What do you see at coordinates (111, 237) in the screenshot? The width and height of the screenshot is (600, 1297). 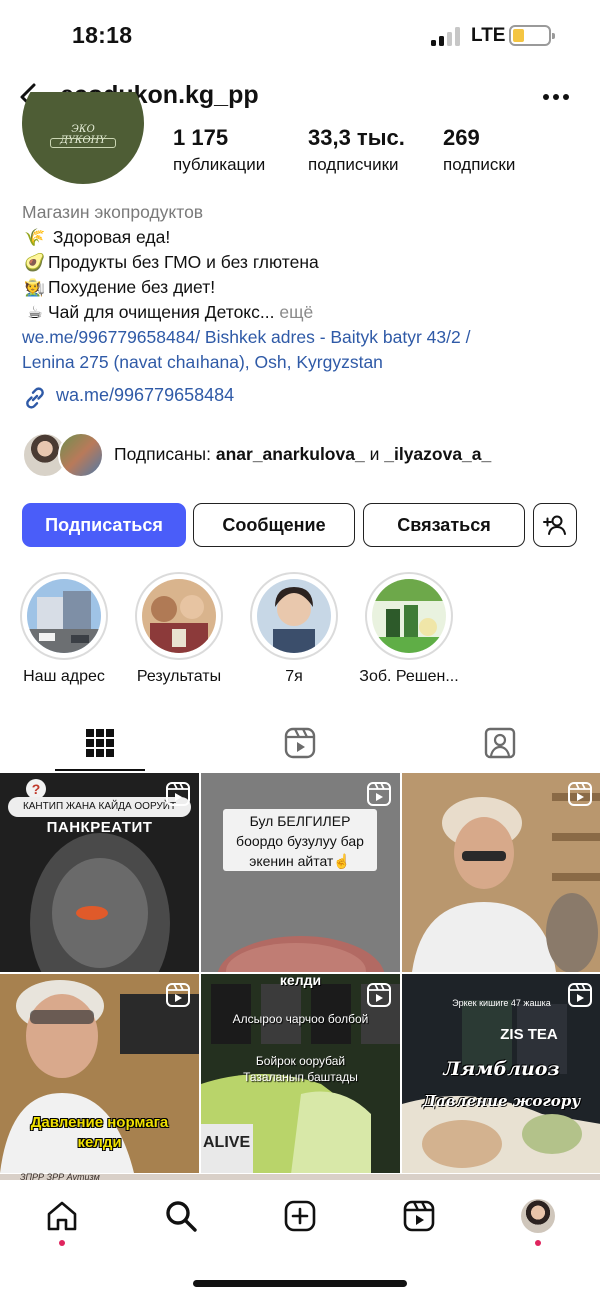 I see `bio-line-text: Здоровая еда!` at bounding box center [111, 237].